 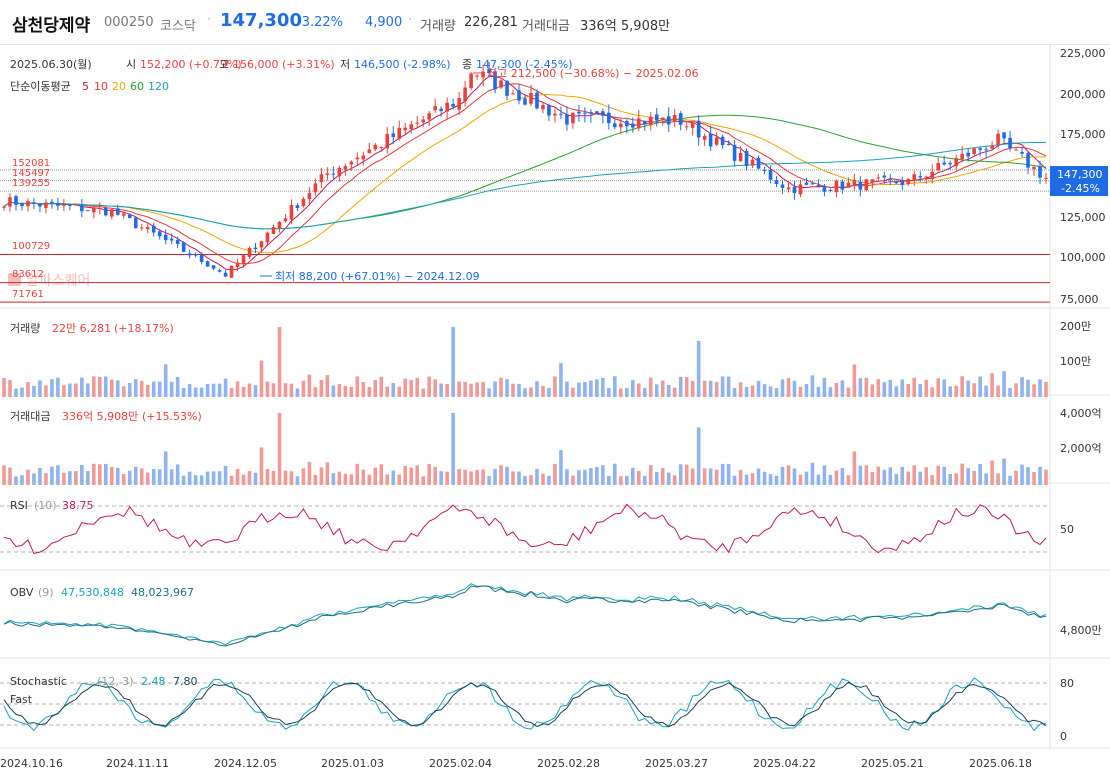 What do you see at coordinates (78, 505) in the screenshot?
I see `rsi-value: 38.75` at bounding box center [78, 505].